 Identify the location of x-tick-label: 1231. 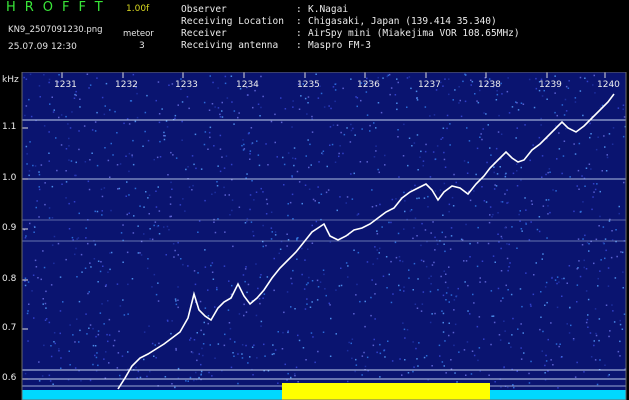
(65, 85).